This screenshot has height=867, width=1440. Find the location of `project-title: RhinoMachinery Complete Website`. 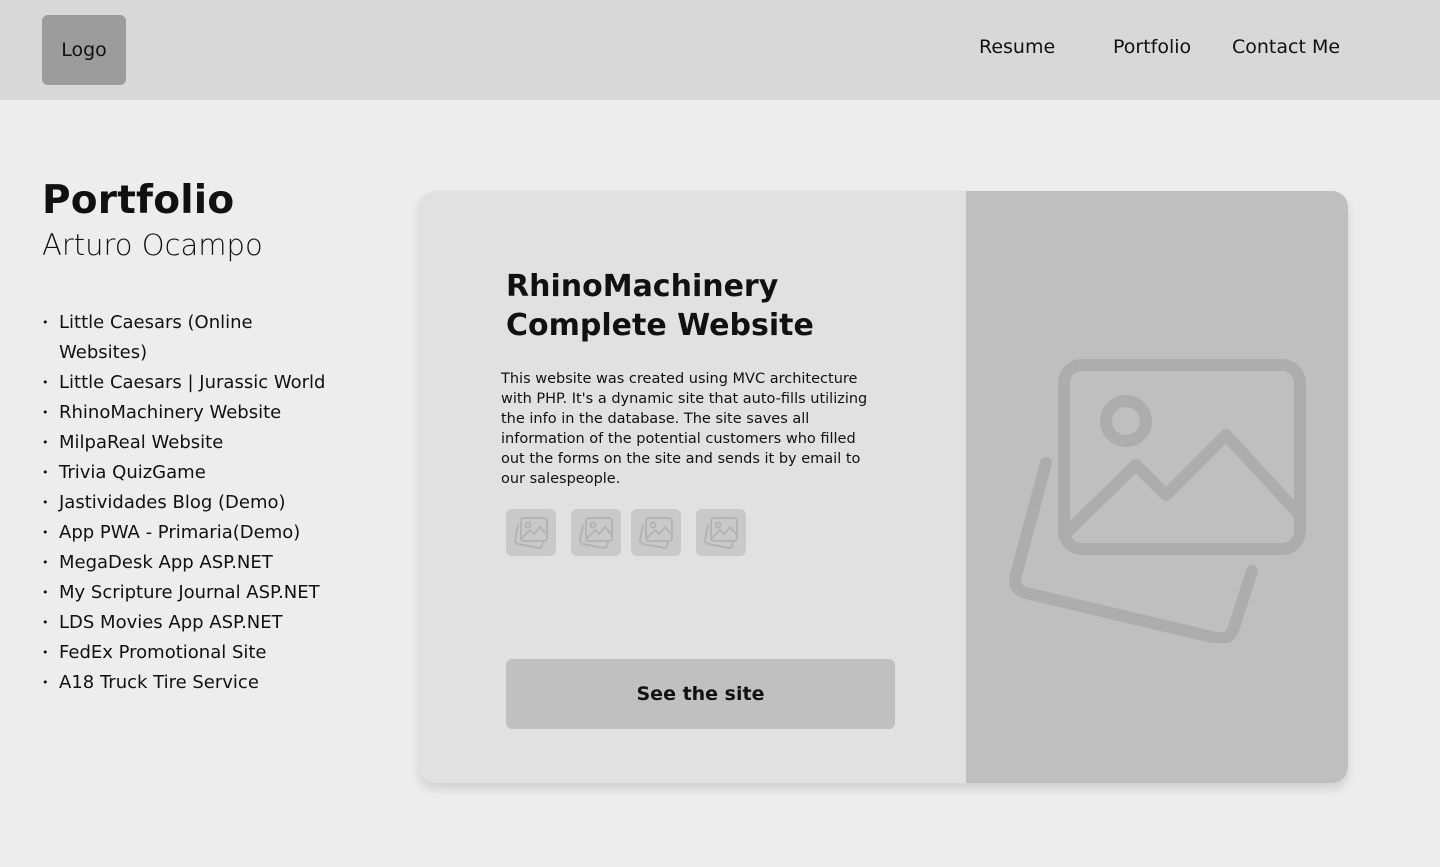

project-title: RhinoMachinery Complete Website is located at coordinates (660, 306).